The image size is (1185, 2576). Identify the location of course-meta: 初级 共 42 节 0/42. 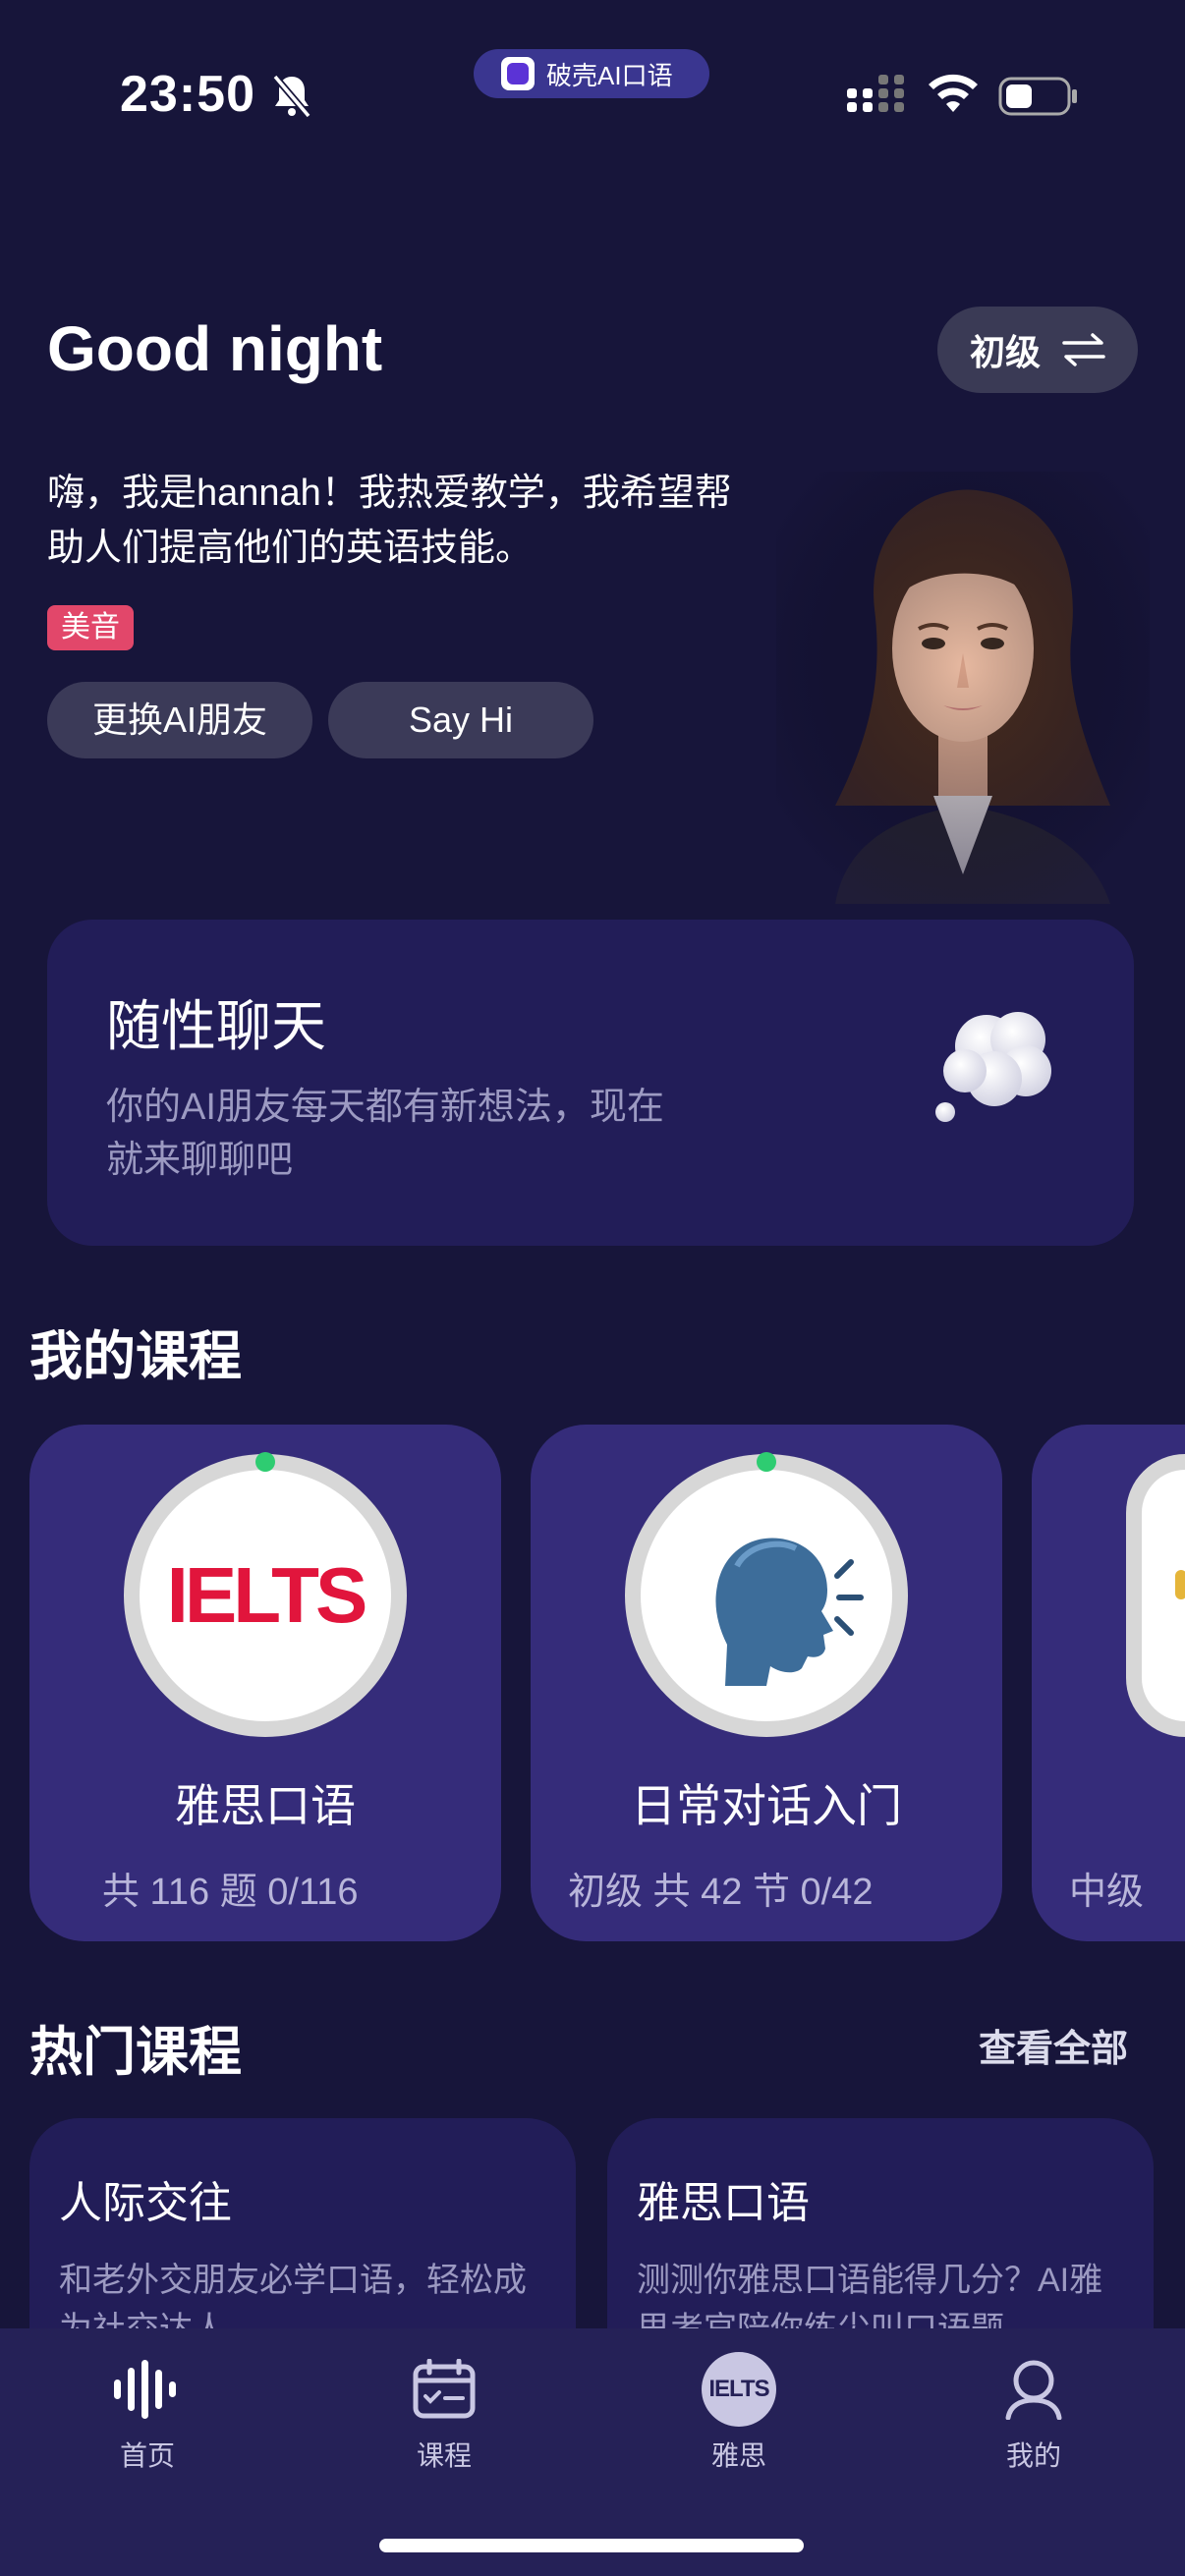
(721, 1892).